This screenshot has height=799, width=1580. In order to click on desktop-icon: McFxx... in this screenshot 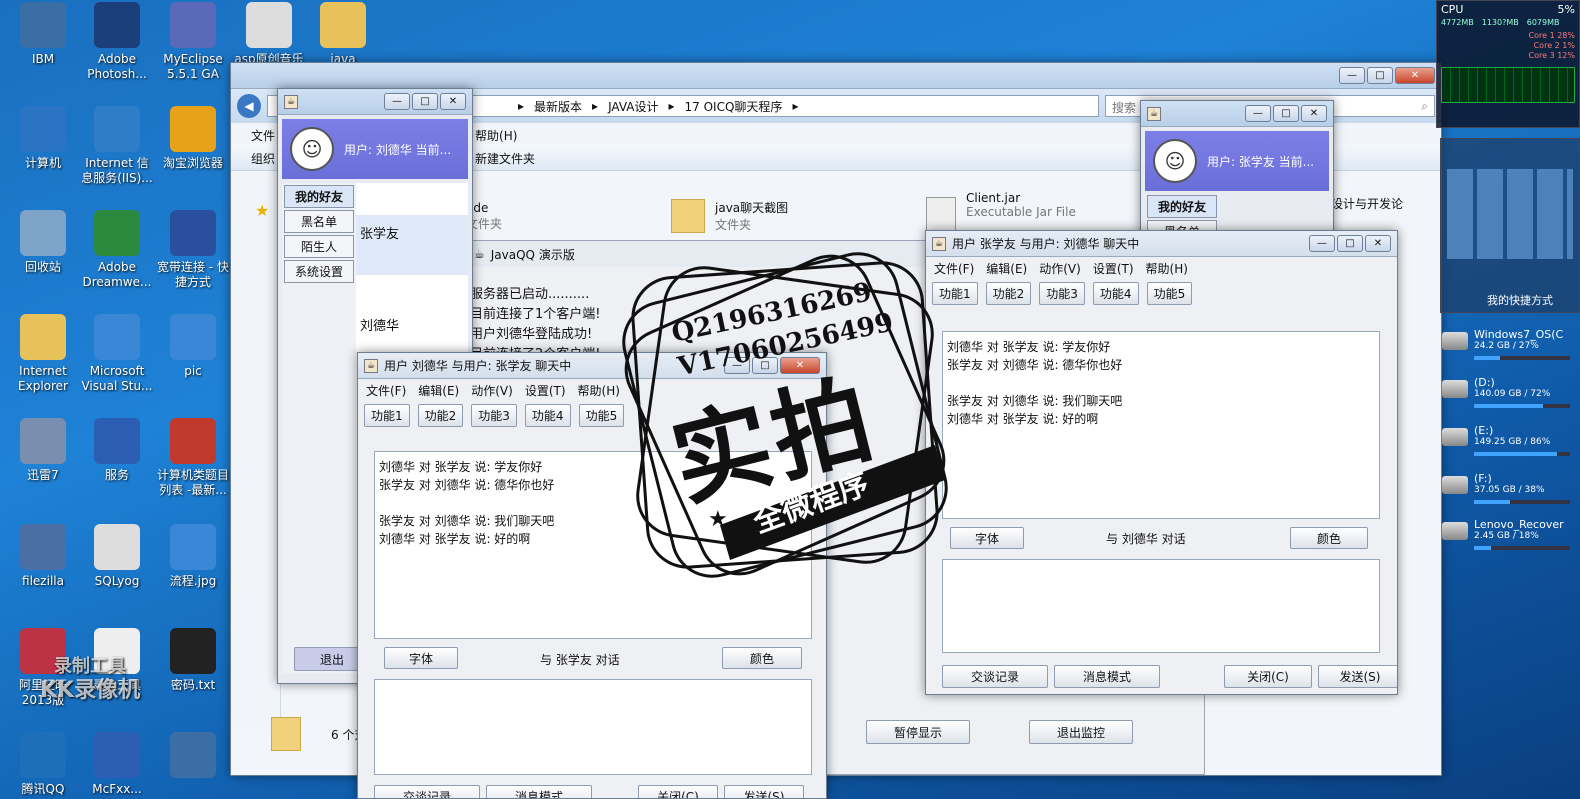, I will do `click(117, 764)`.